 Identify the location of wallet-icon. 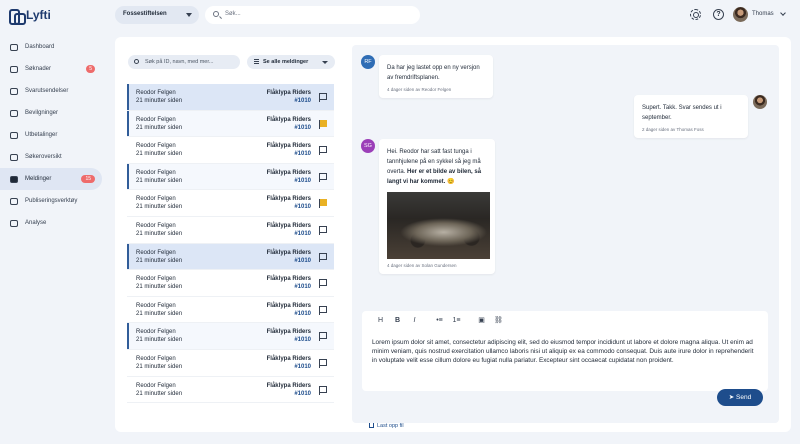
(14, 135).